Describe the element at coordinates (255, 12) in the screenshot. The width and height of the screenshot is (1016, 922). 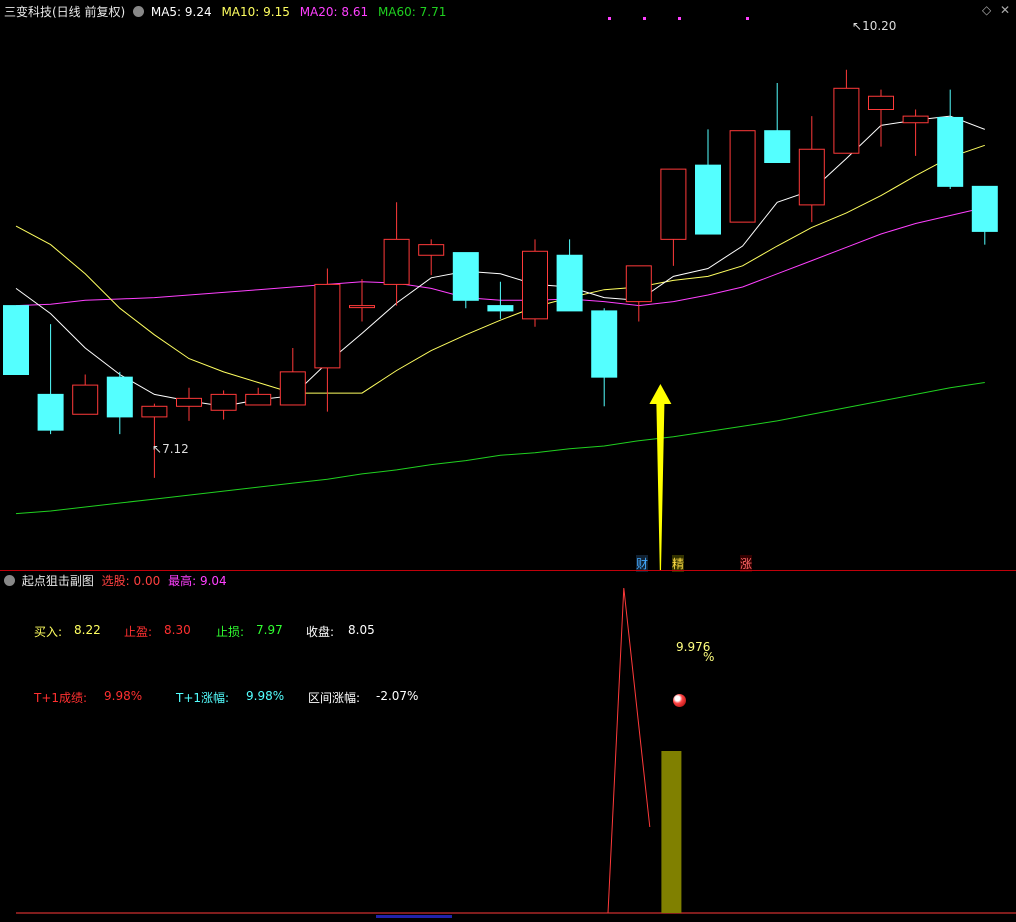
I see `ma10-label: MA10: 9.15` at that location.